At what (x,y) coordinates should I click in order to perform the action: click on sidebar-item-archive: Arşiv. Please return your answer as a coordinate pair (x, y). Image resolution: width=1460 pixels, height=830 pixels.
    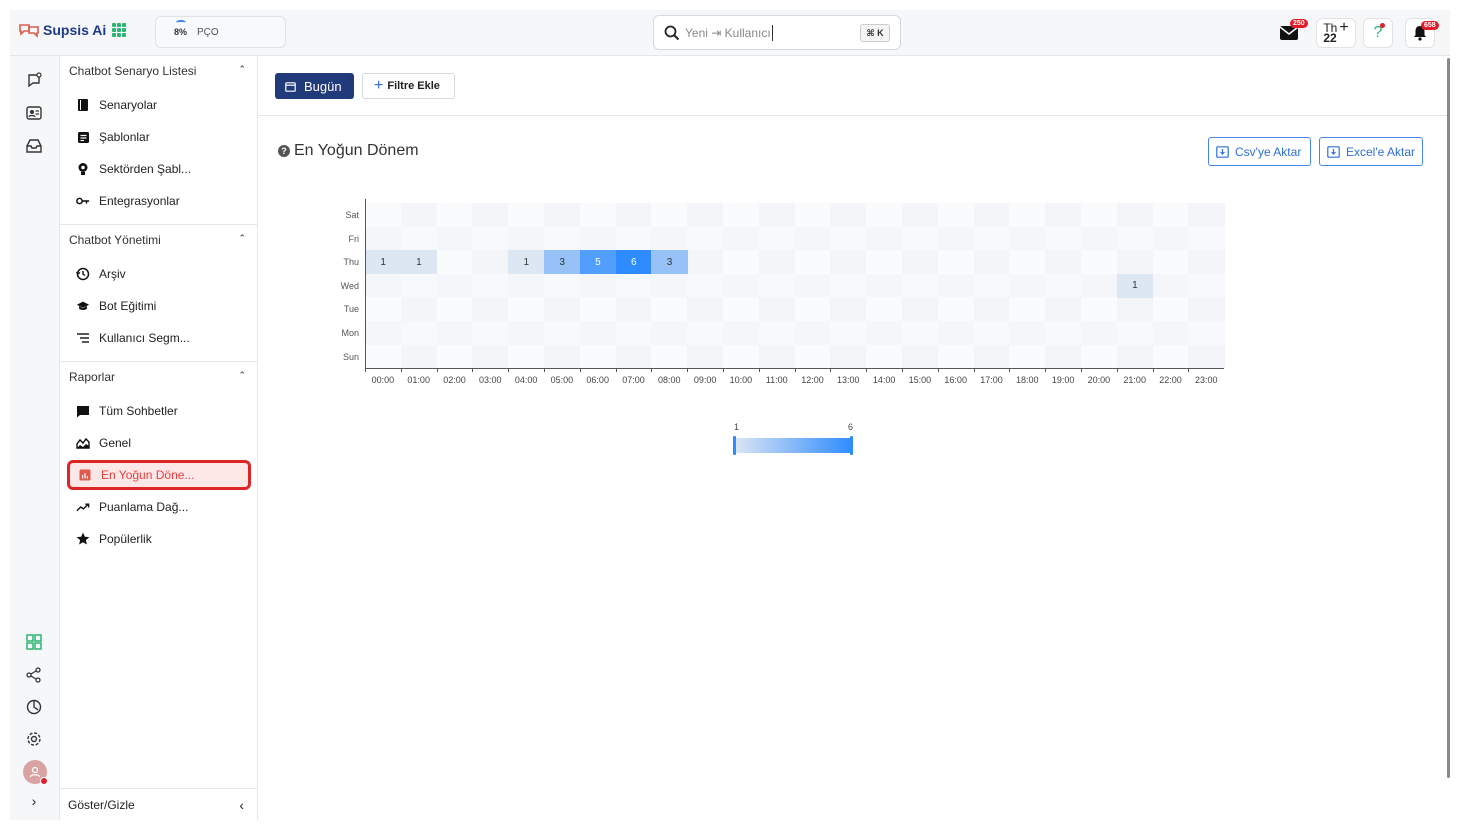
    Looking at the image, I should click on (159, 274).